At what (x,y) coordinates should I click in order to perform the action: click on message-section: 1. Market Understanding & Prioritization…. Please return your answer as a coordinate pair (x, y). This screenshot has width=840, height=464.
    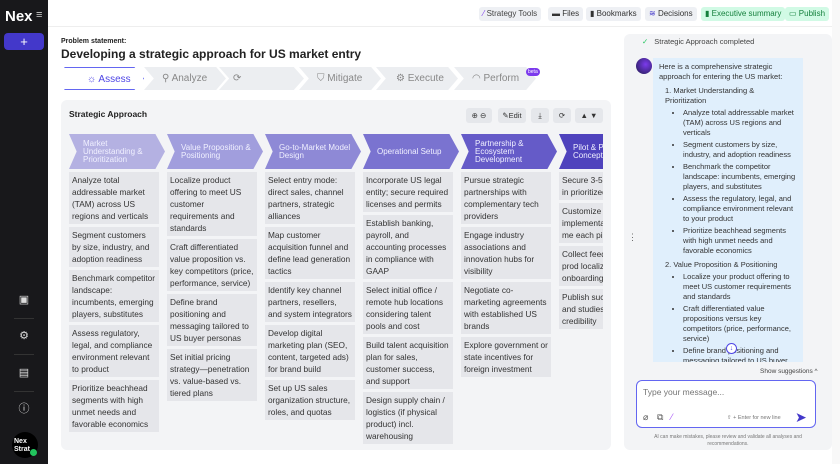
    Looking at the image, I should click on (731, 171).